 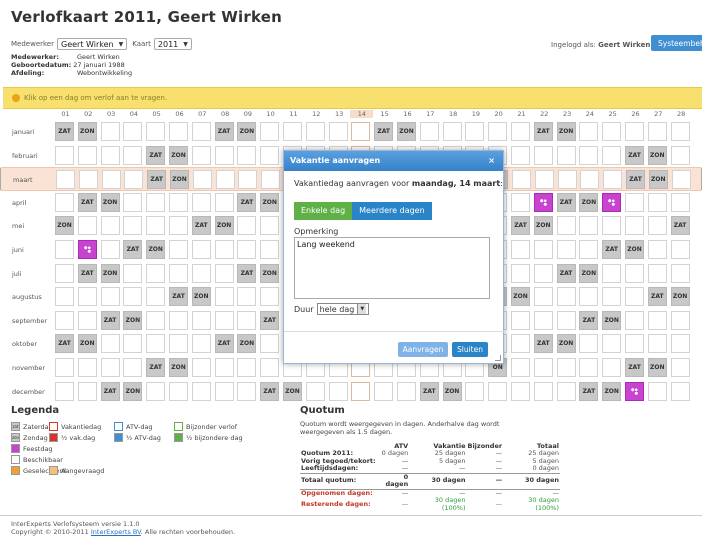 I want to click on close-icon: ×, so click(x=491, y=160).